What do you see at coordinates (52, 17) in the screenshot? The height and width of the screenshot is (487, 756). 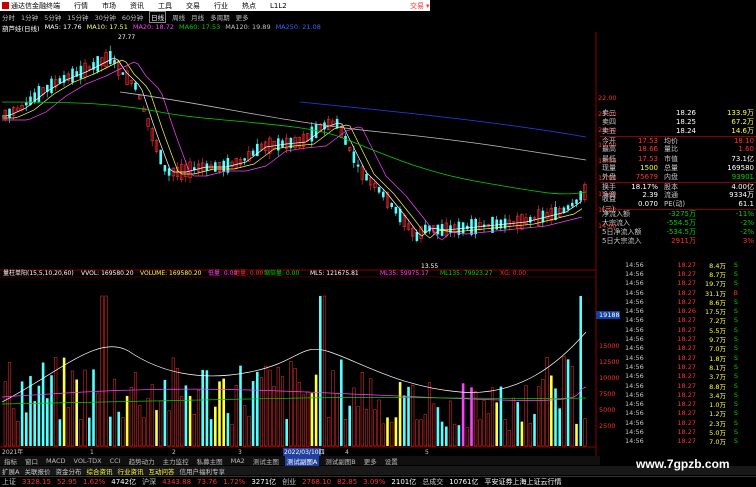 I see `period-tab: 5分钟` at bounding box center [52, 17].